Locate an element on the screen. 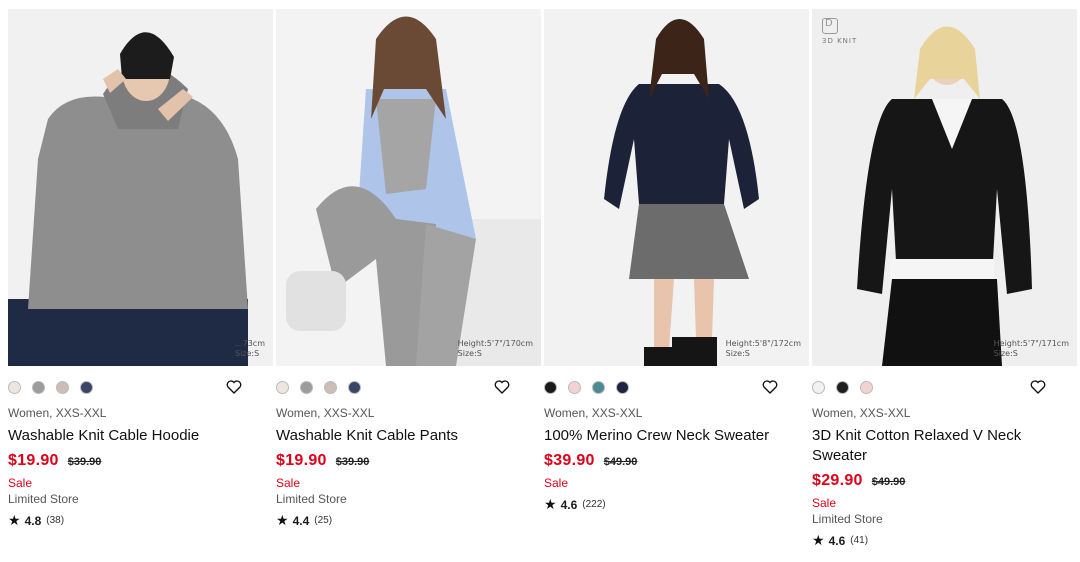 The image size is (1080, 562). rating-score: 4.8 is located at coordinates (33, 520).